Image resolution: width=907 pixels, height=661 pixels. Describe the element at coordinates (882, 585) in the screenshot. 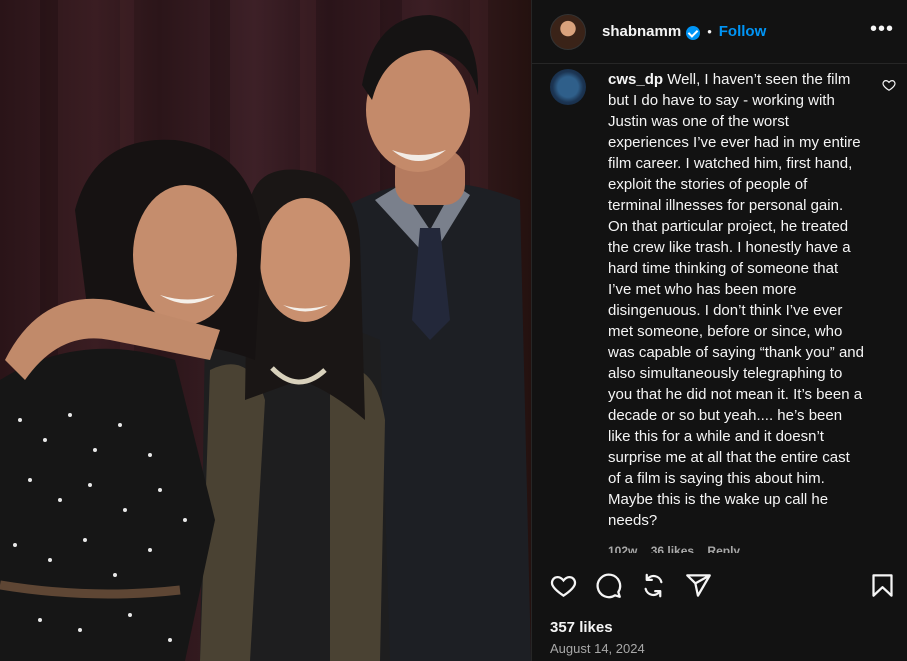

I see `bookmark-icon` at that location.